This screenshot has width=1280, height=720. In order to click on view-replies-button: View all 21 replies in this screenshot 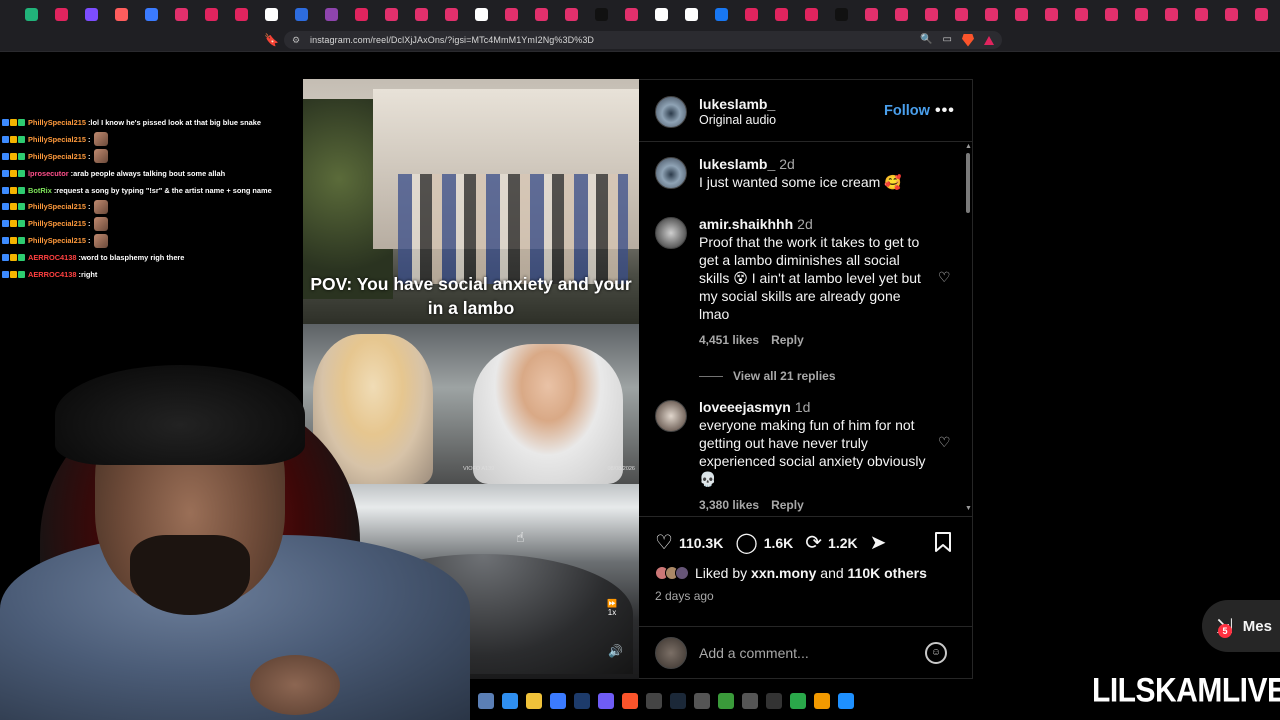, I will do `click(767, 376)`.